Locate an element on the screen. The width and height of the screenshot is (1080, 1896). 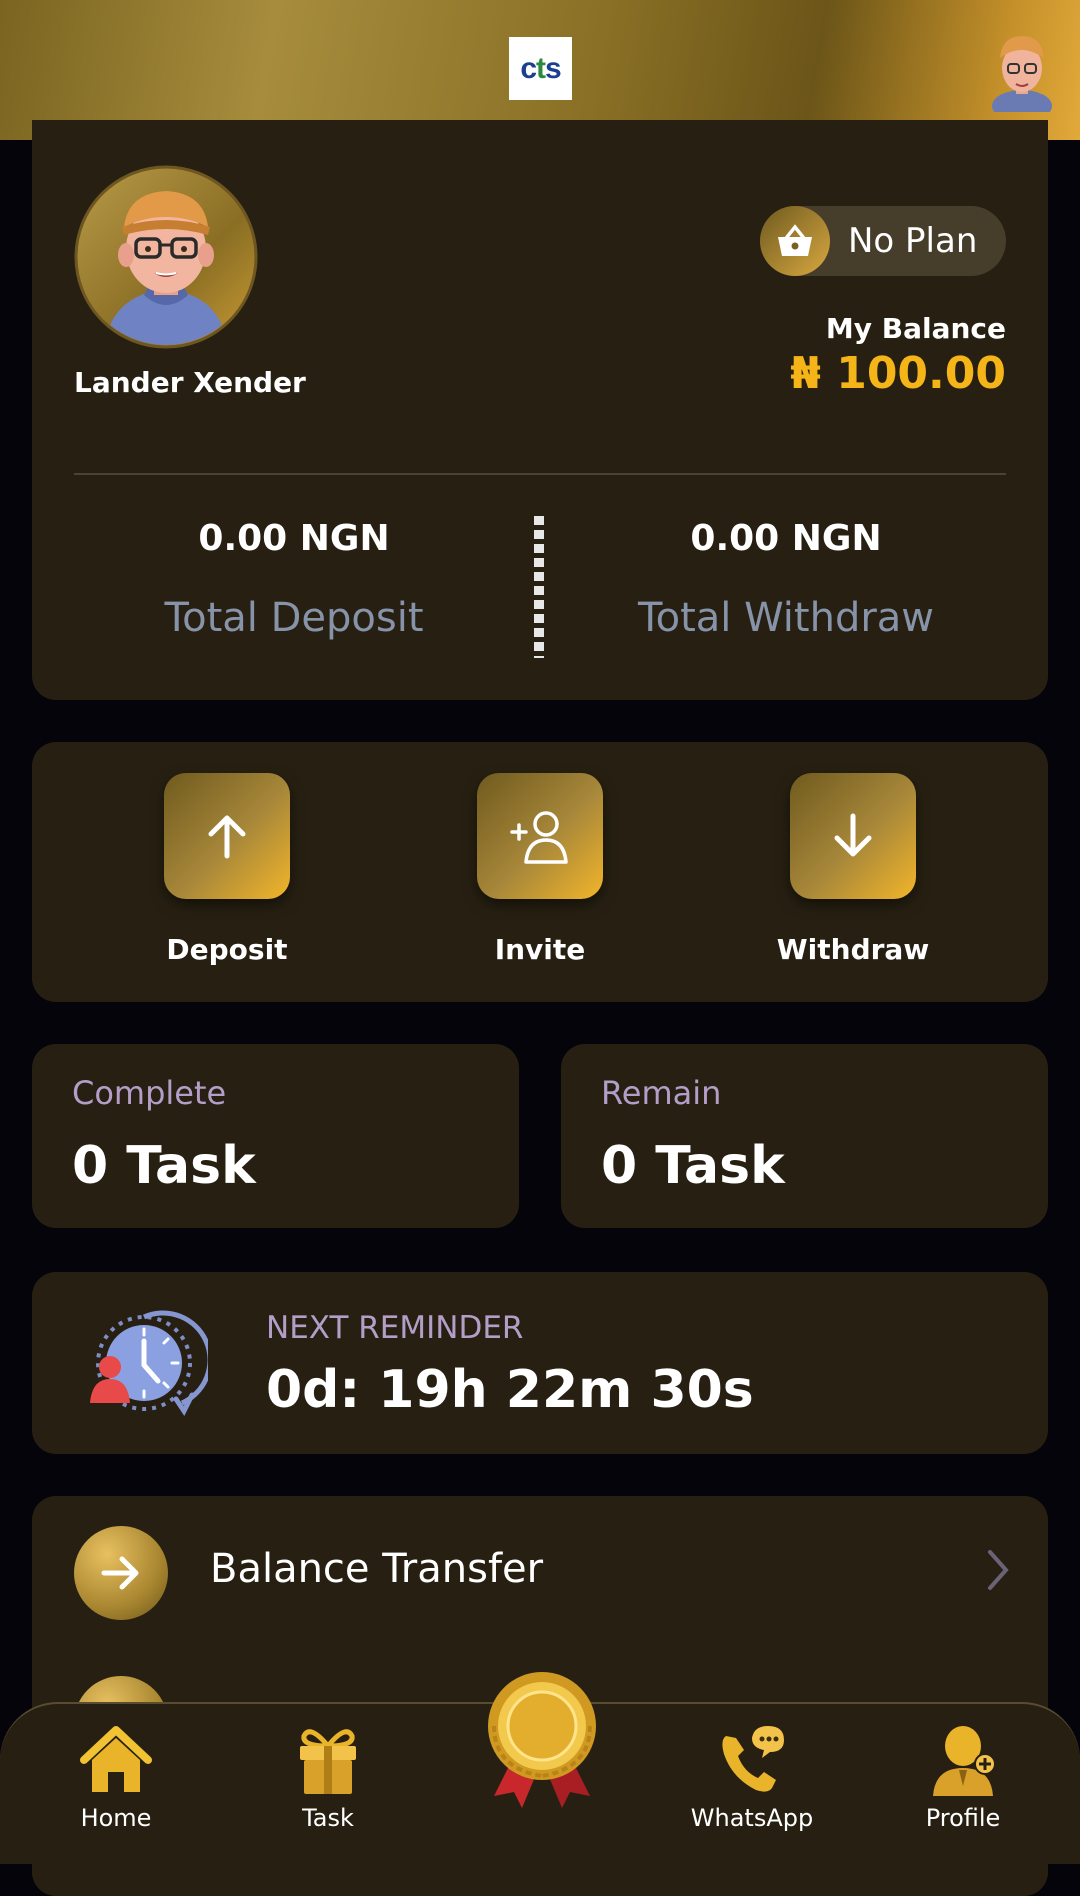
balance-transfer-label: Balance Transfer is located at coordinates (377, 1569).